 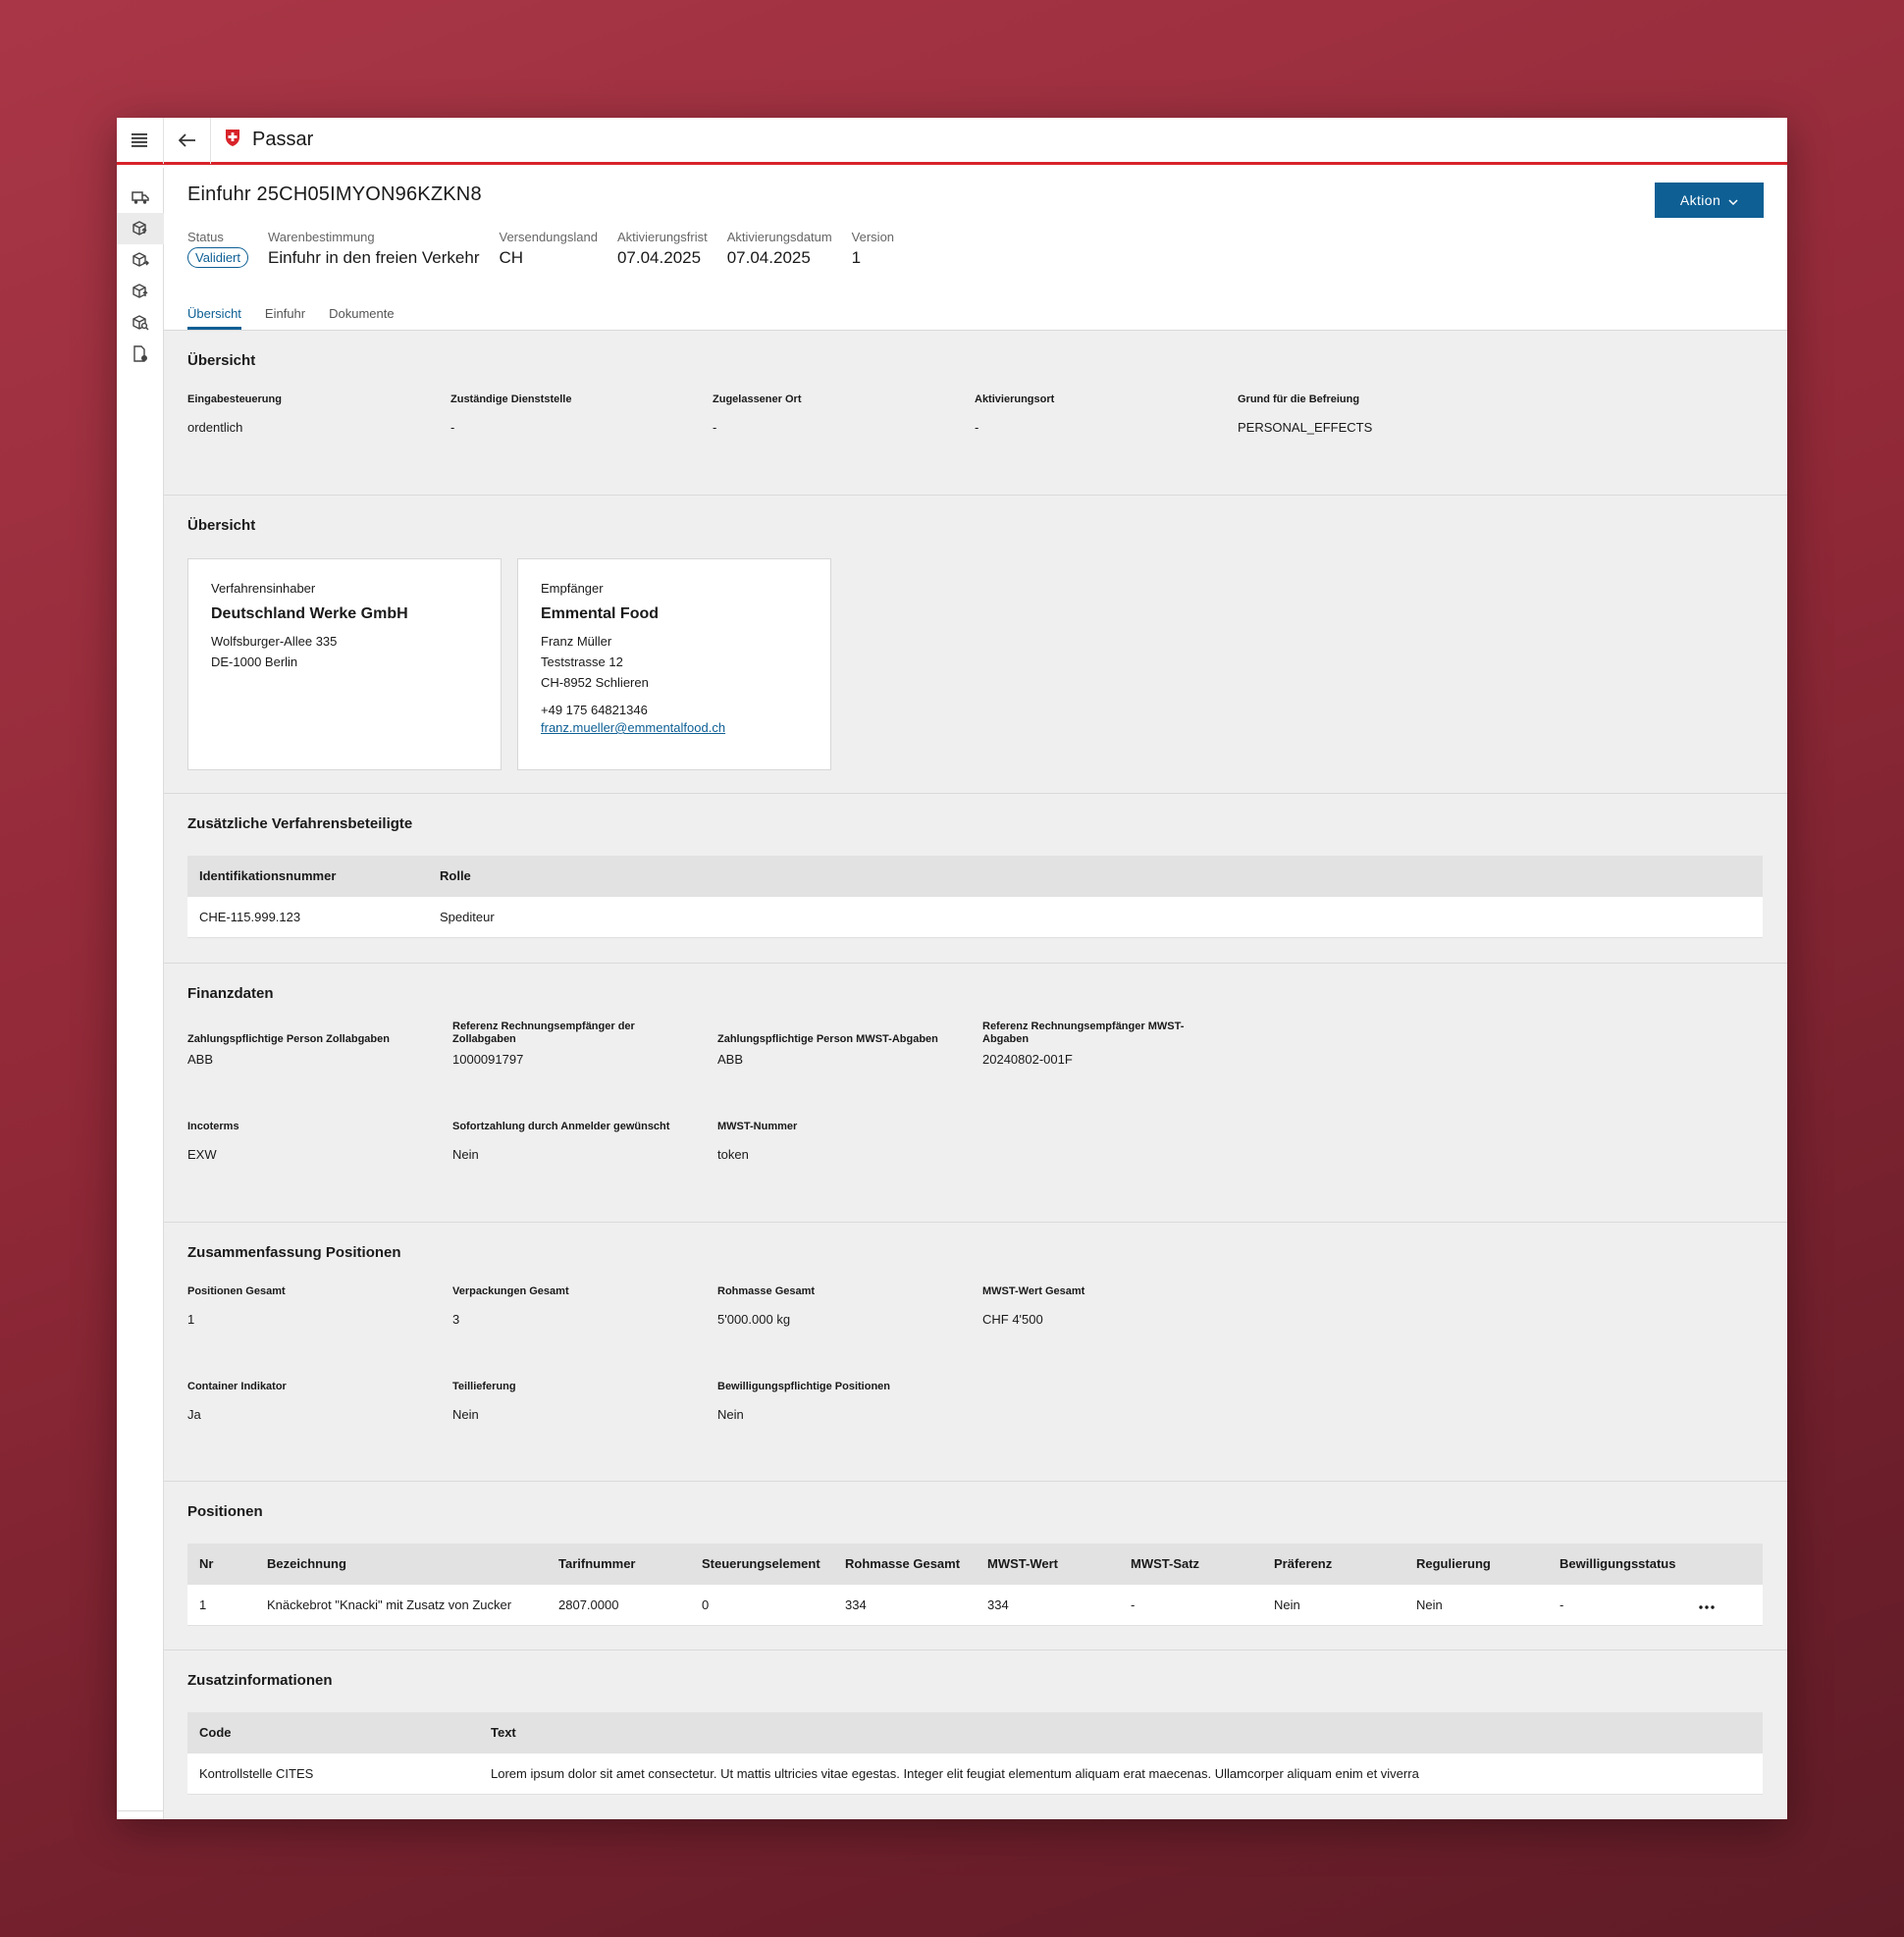 I want to click on meta-value: 07.04.2025, so click(x=659, y=257).